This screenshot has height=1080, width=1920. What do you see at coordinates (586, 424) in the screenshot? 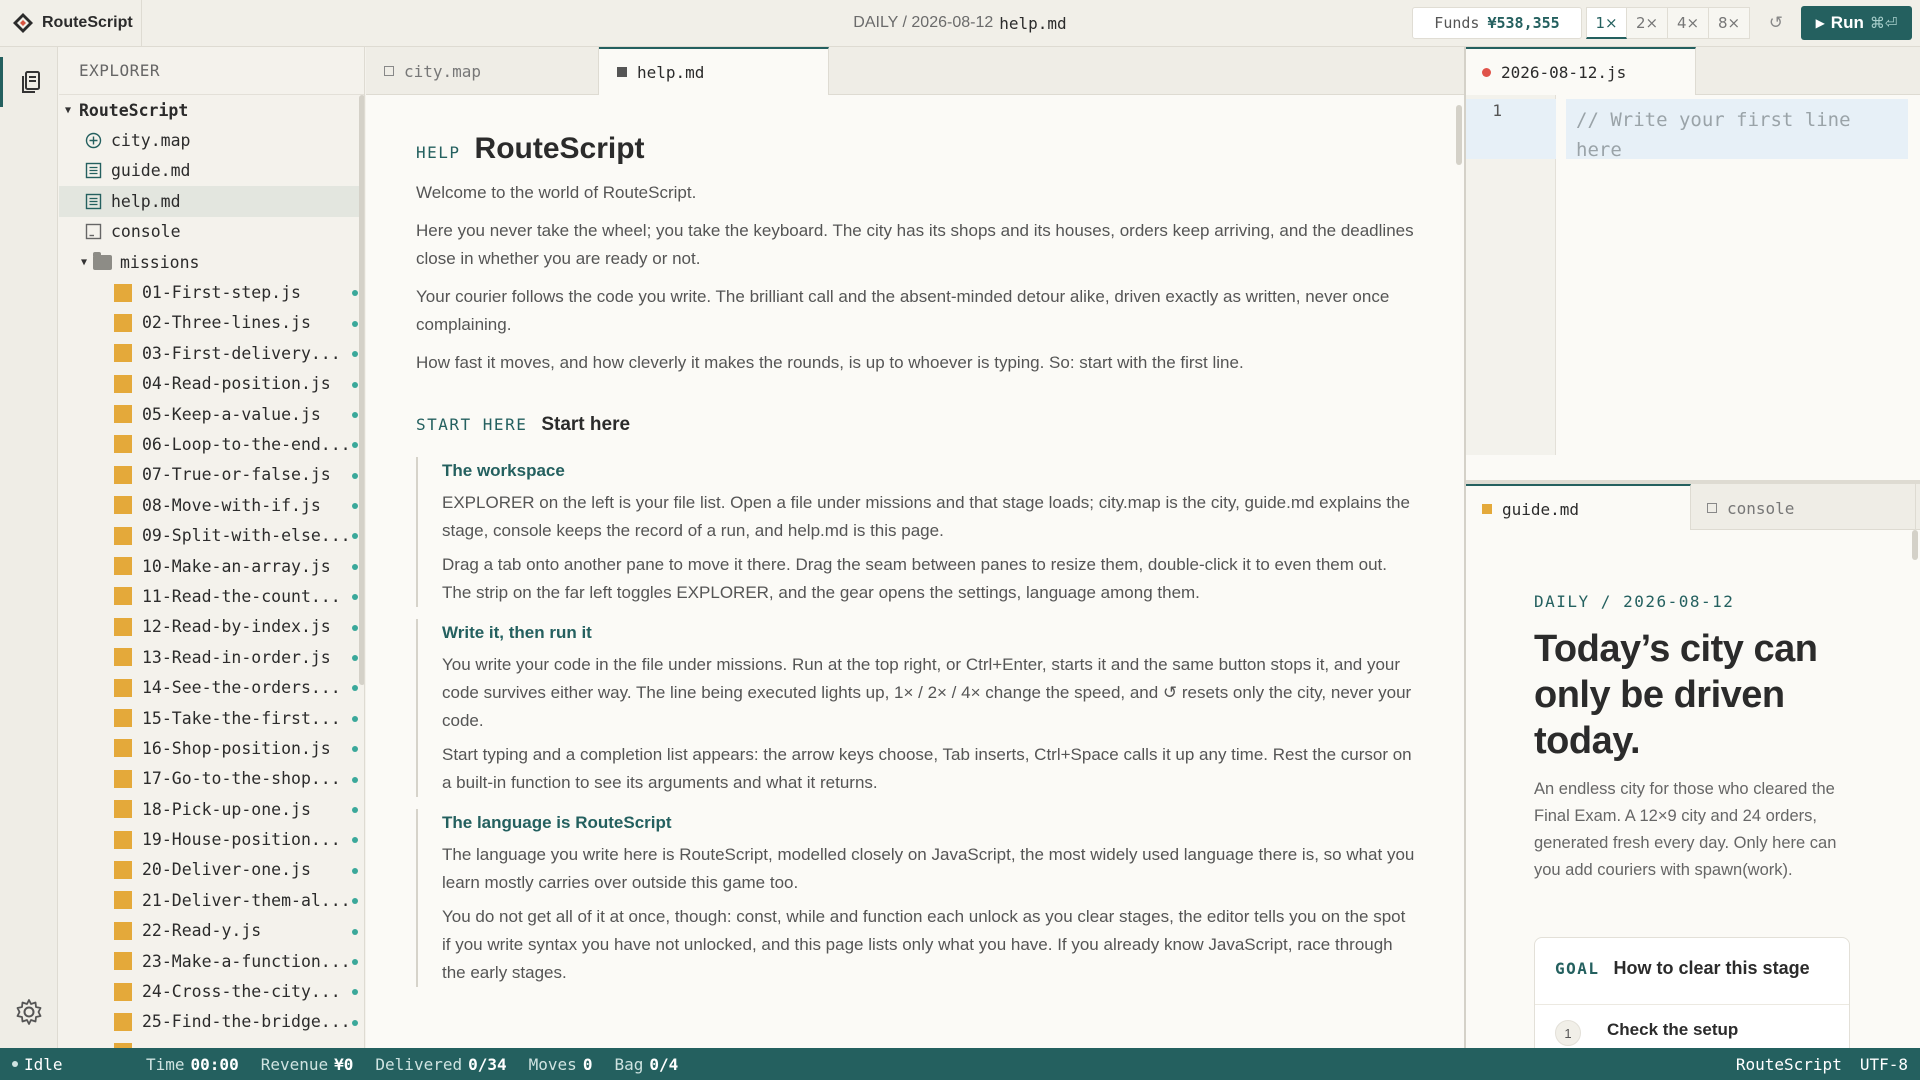
I see `start-here-title: Start here` at bounding box center [586, 424].